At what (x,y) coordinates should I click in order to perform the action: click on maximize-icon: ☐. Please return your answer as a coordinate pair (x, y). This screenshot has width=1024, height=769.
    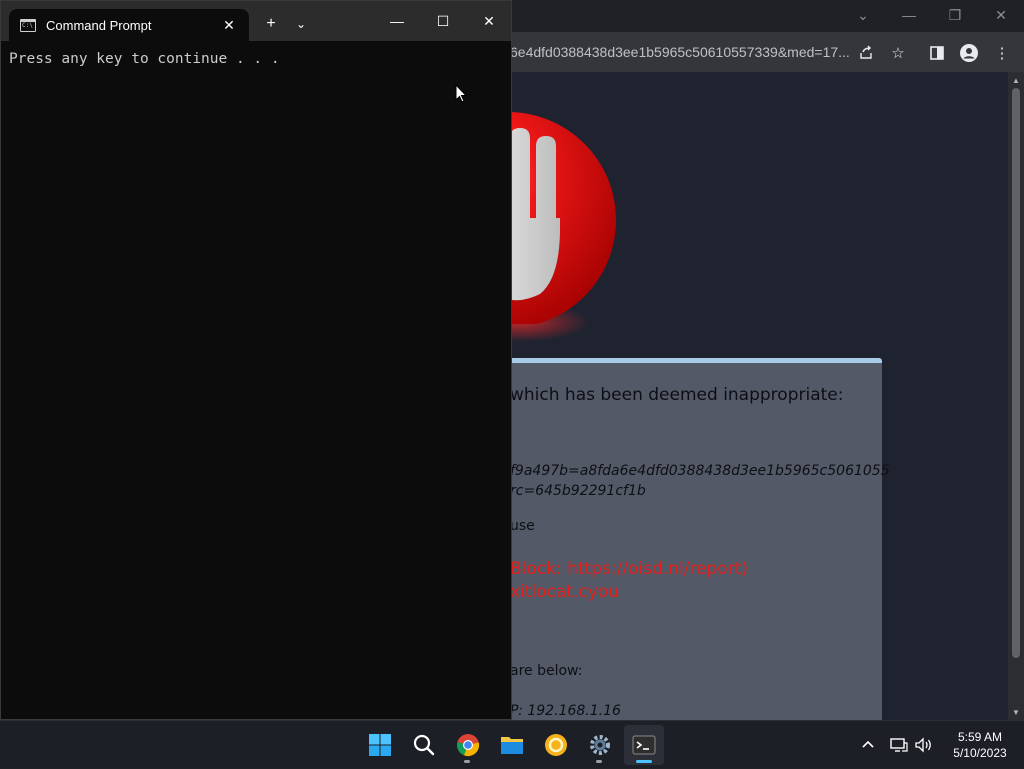
    Looking at the image, I should click on (443, 21).